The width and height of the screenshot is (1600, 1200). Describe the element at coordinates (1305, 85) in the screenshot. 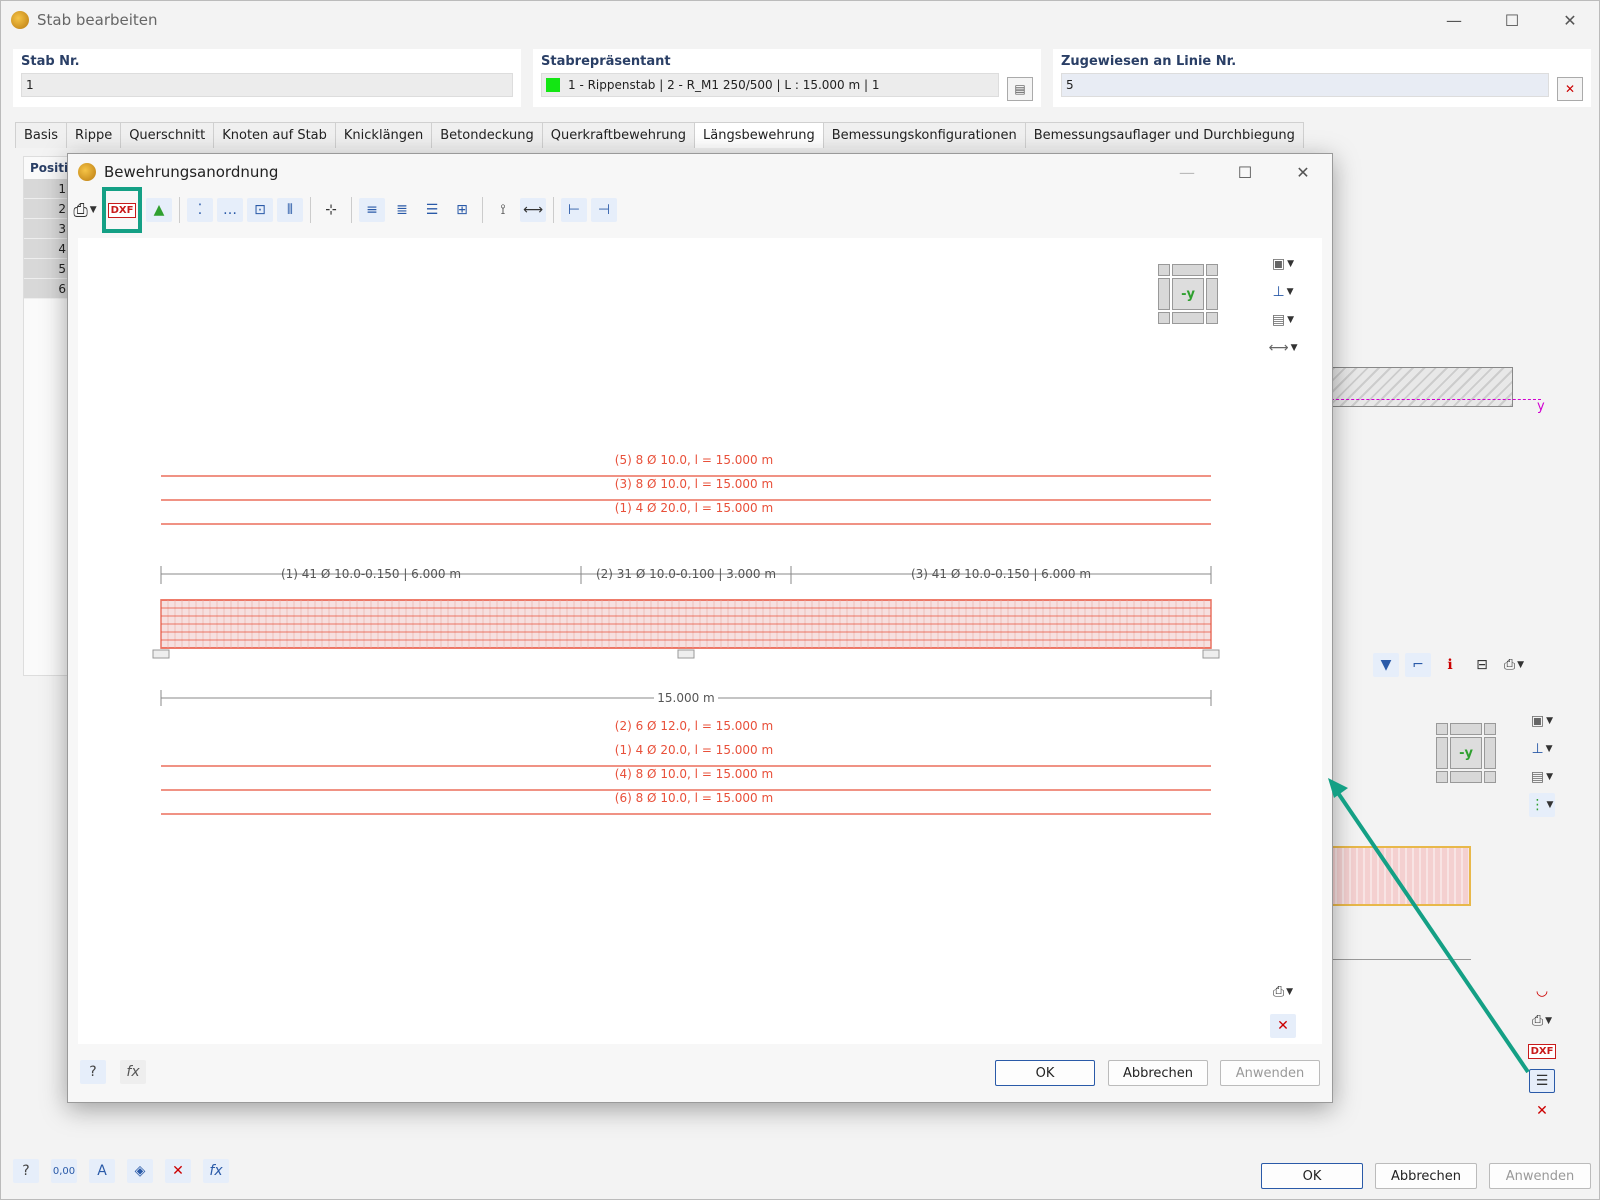

I see `linie-field: 5` at that location.